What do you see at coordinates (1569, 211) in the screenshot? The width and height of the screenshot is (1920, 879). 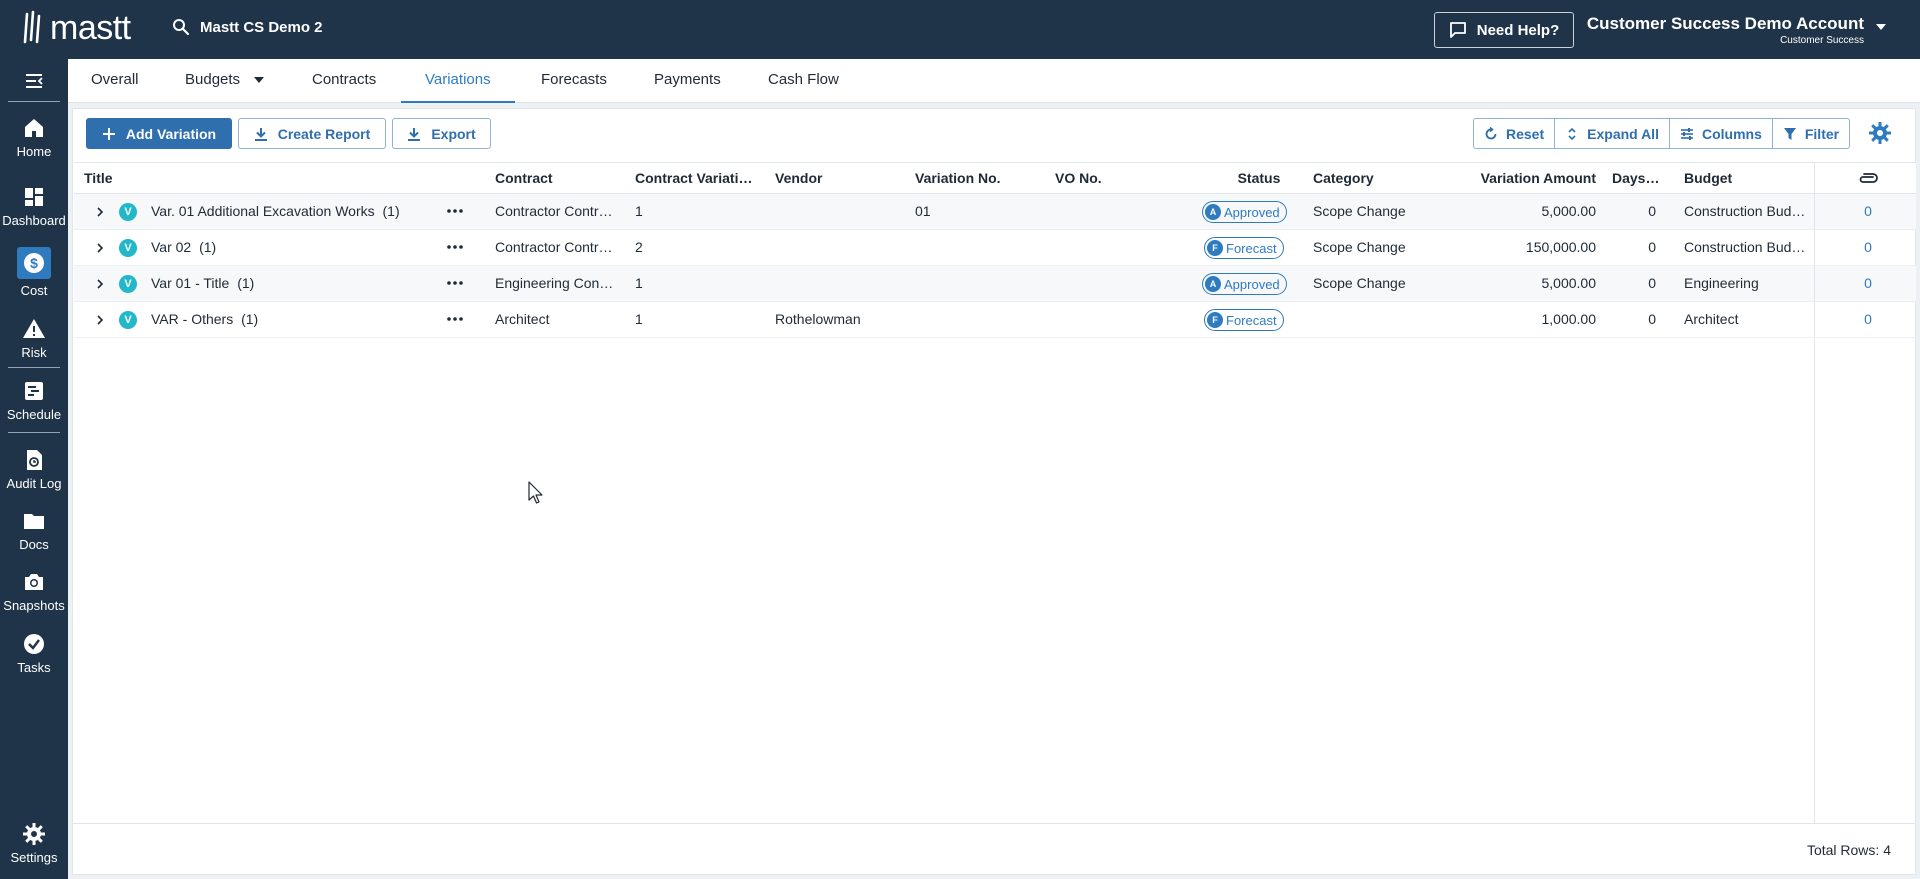 I see `variation-amount-cell: 5,000.00` at bounding box center [1569, 211].